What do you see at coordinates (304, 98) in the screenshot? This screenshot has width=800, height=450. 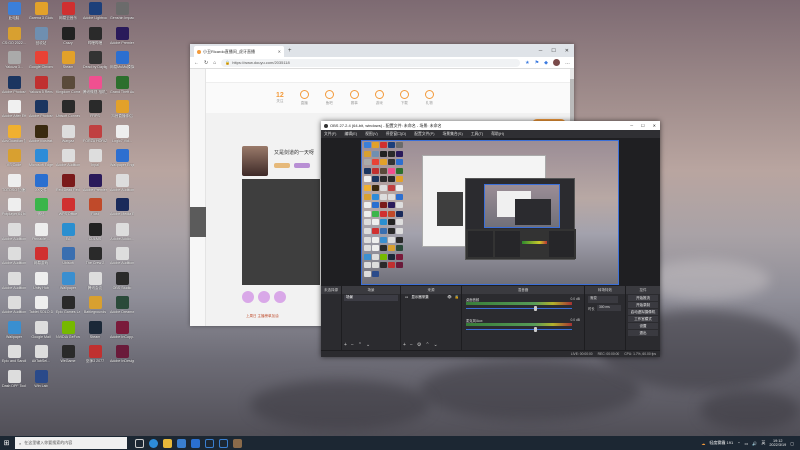 I see `menu-item-live: 直播` at bounding box center [304, 98].